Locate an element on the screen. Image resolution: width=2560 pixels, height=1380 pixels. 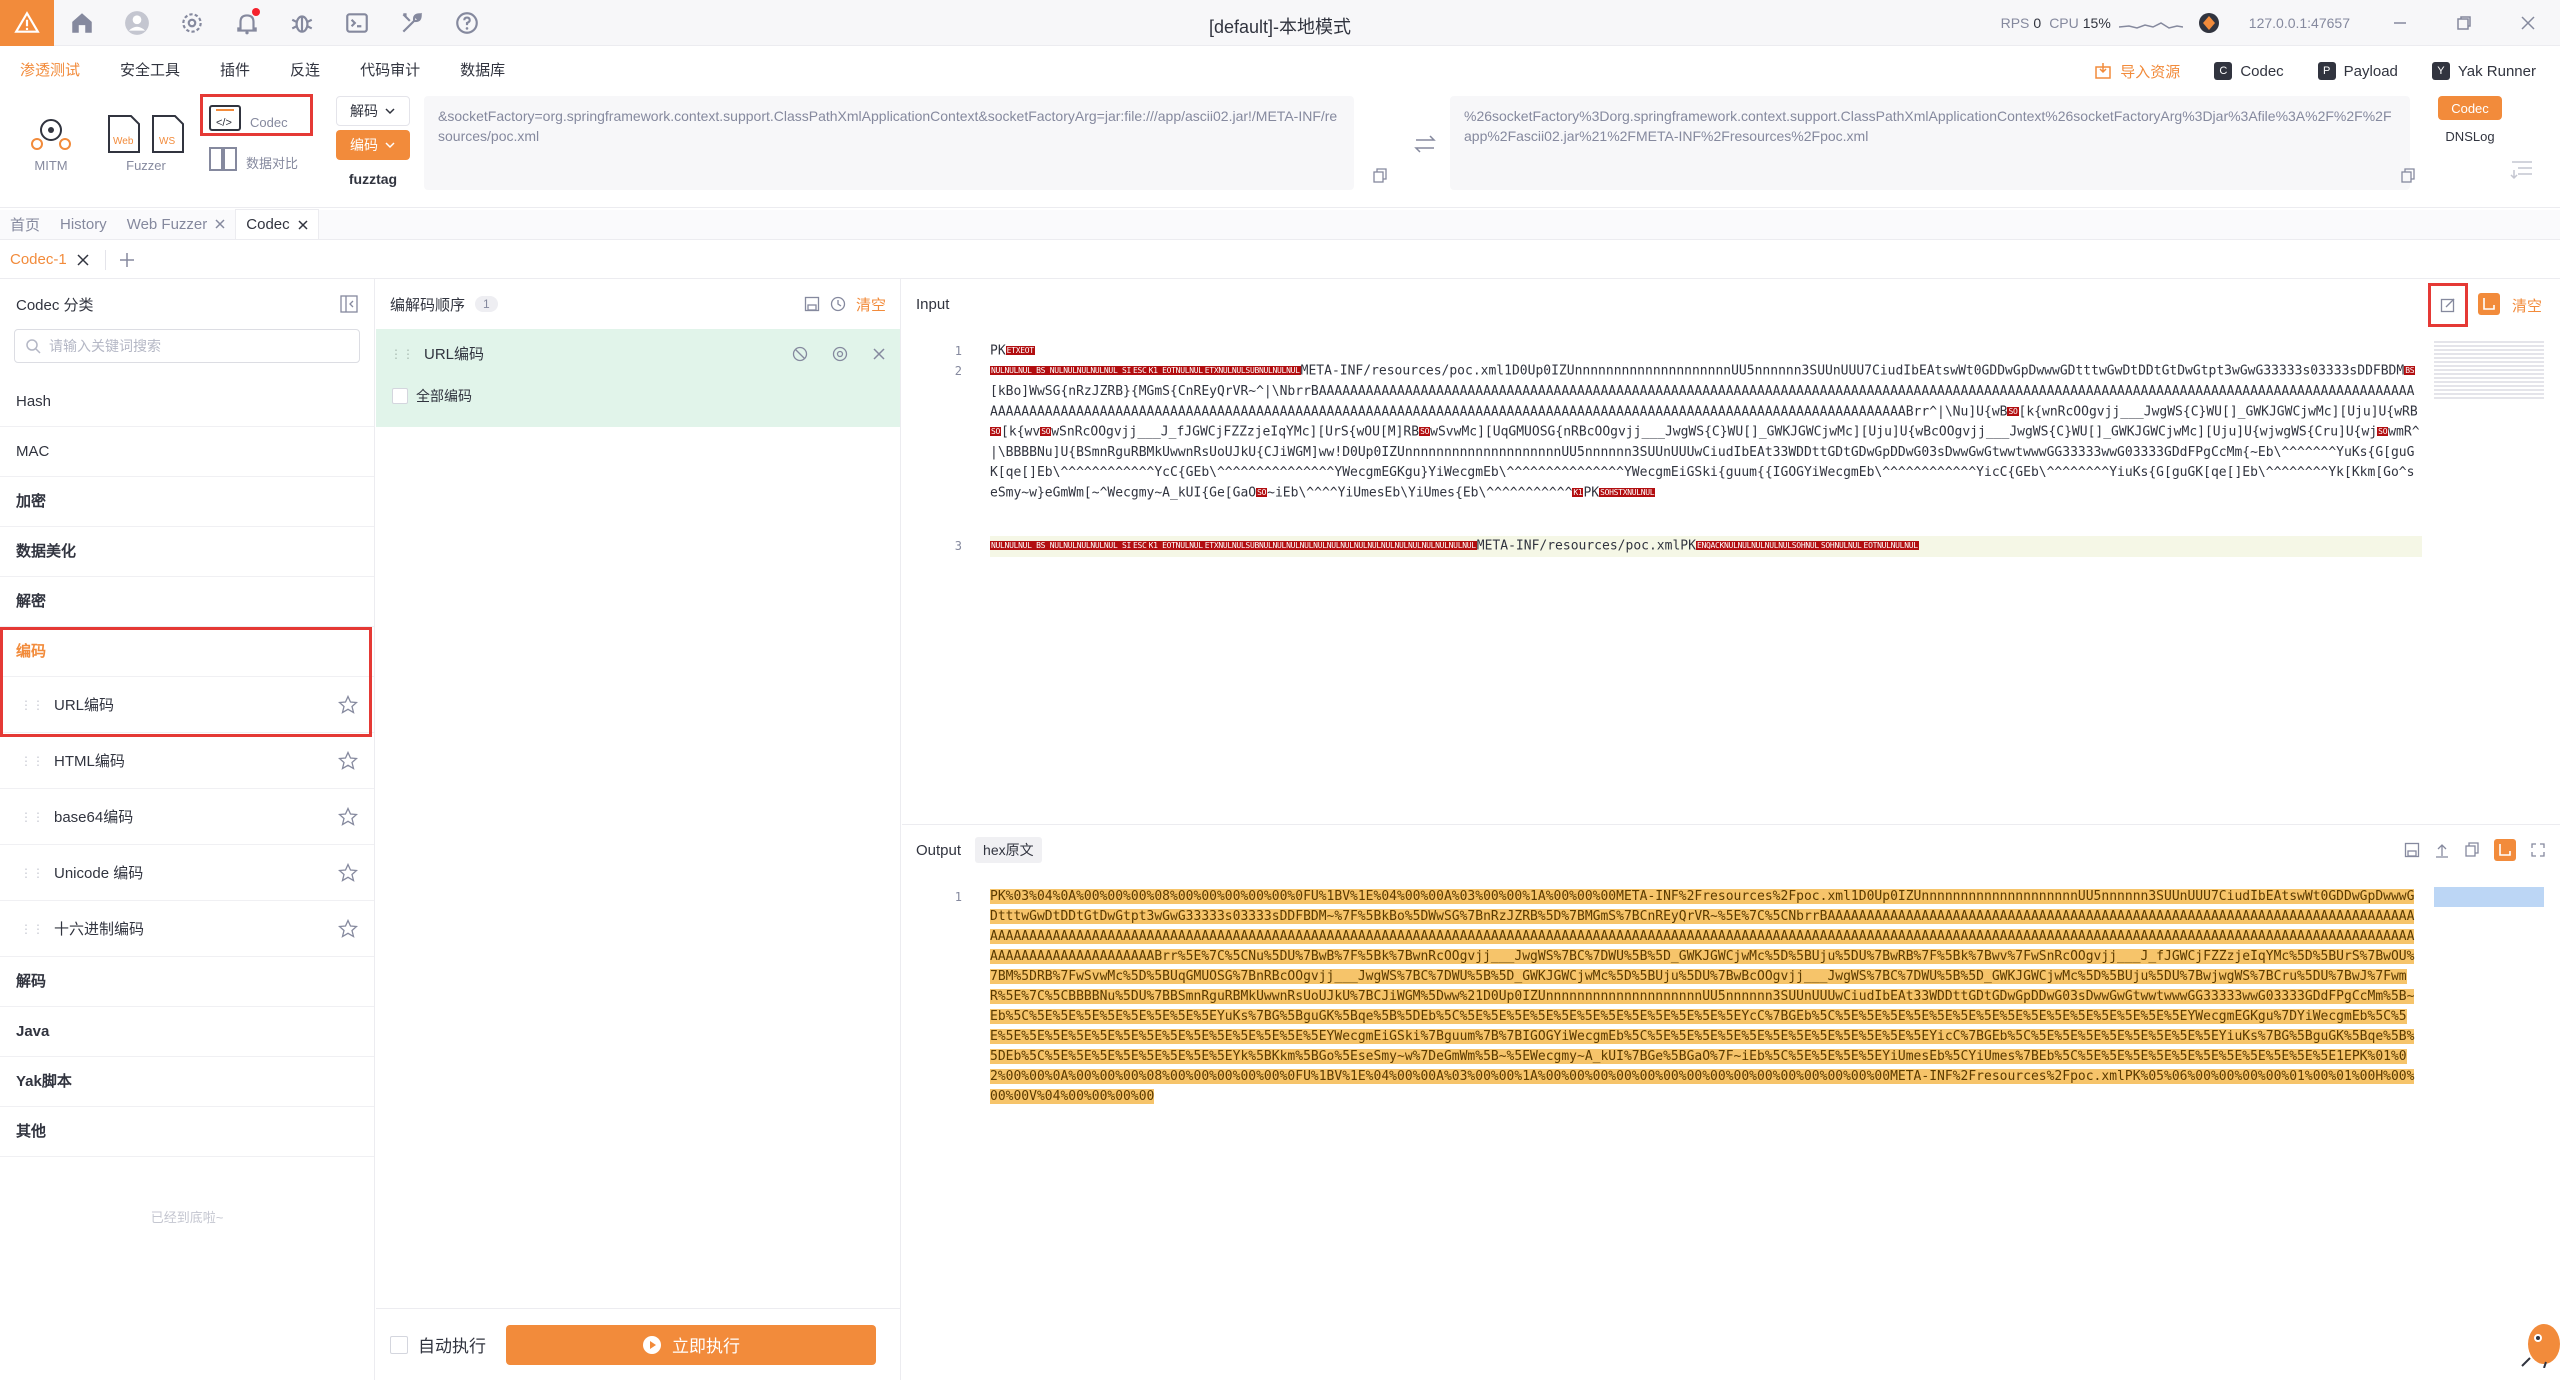
mascot-icon is located at coordinates (2538, 1340).